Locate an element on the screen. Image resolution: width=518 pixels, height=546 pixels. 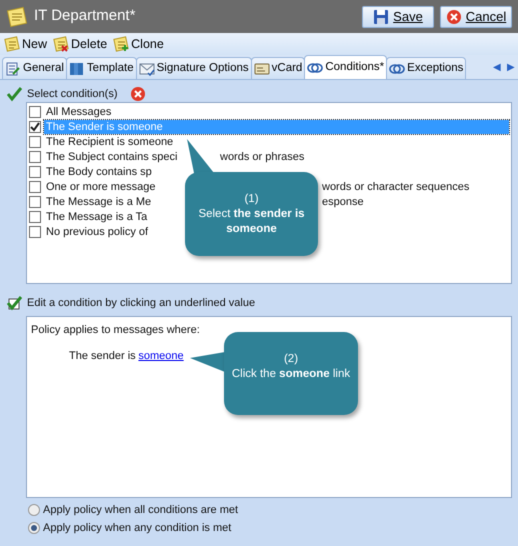
list-item: The Message is a Me is located at coordinates (99, 201).